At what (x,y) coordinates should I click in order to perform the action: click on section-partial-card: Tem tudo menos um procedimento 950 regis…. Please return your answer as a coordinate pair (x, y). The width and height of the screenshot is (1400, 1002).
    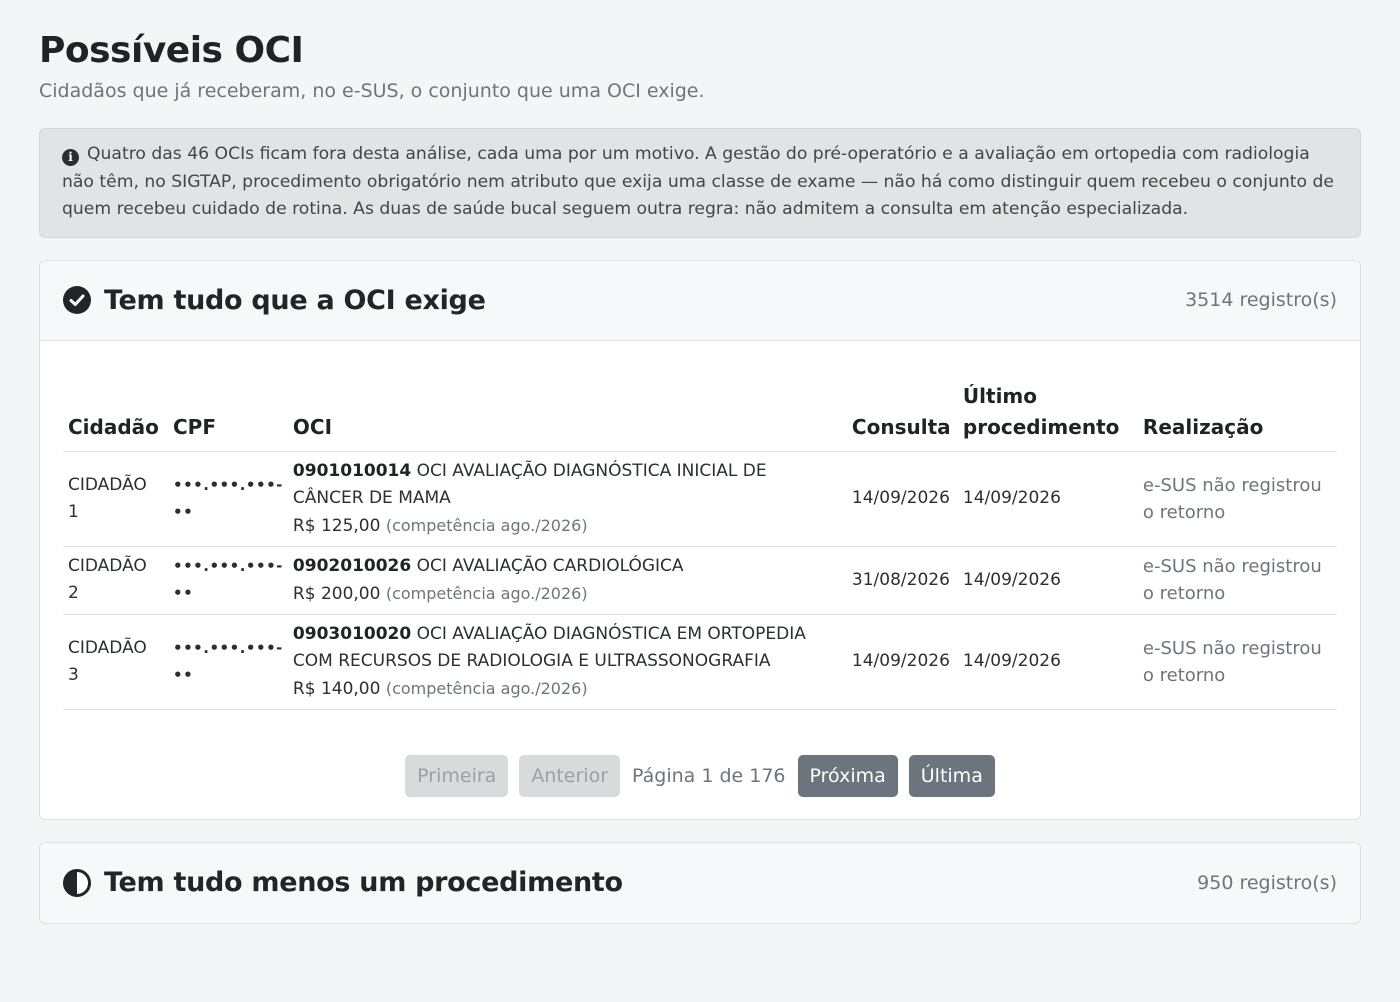
    Looking at the image, I should click on (700, 882).